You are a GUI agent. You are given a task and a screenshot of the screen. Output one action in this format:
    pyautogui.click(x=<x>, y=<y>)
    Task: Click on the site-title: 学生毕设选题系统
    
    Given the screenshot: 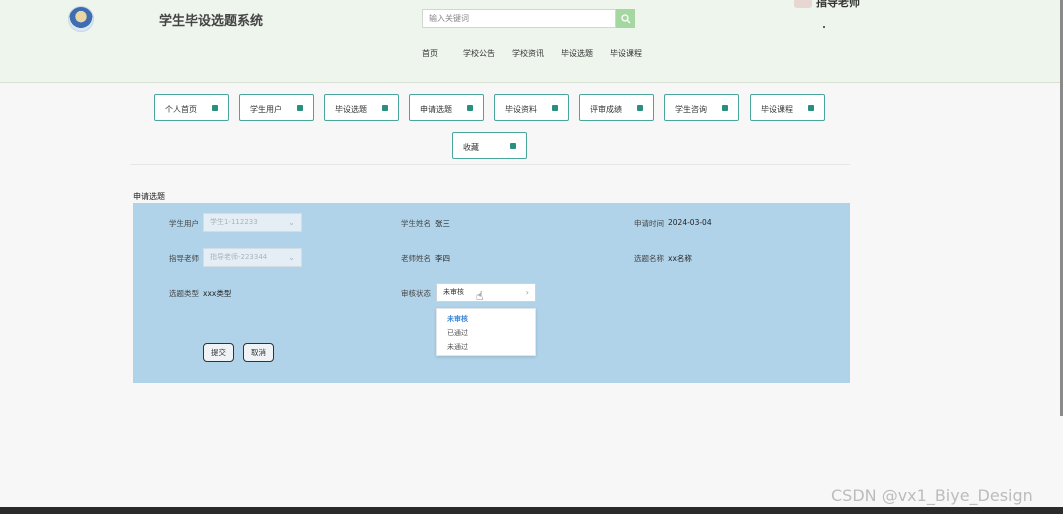 What is the action you would take?
    pyautogui.click(x=211, y=21)
    